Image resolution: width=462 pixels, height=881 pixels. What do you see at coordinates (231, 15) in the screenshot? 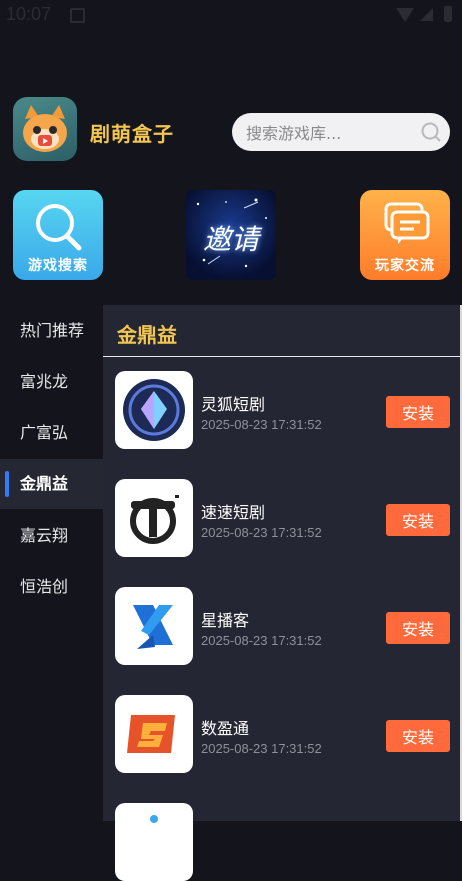
I see `status-bar: 10:07` at bounding box center [231, 15].